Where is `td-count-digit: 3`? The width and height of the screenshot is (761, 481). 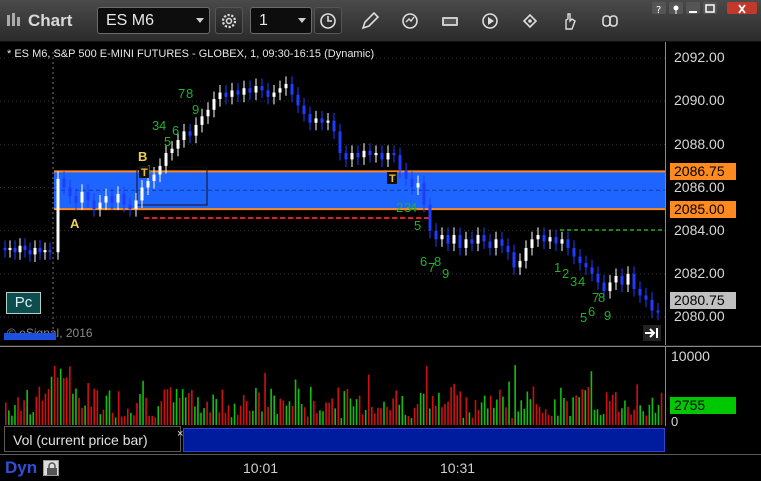 td-count-digit: 3 is located at coordinates (573, 281).